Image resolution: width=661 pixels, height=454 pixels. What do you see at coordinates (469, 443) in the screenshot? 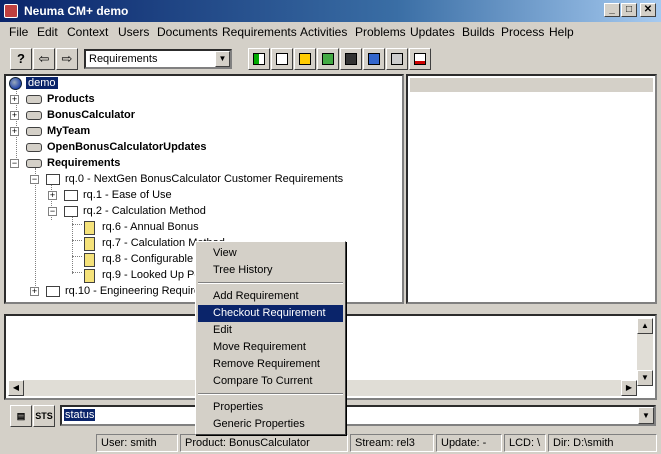
I see `status-update: Update: -` at bounding box center [469, 443].